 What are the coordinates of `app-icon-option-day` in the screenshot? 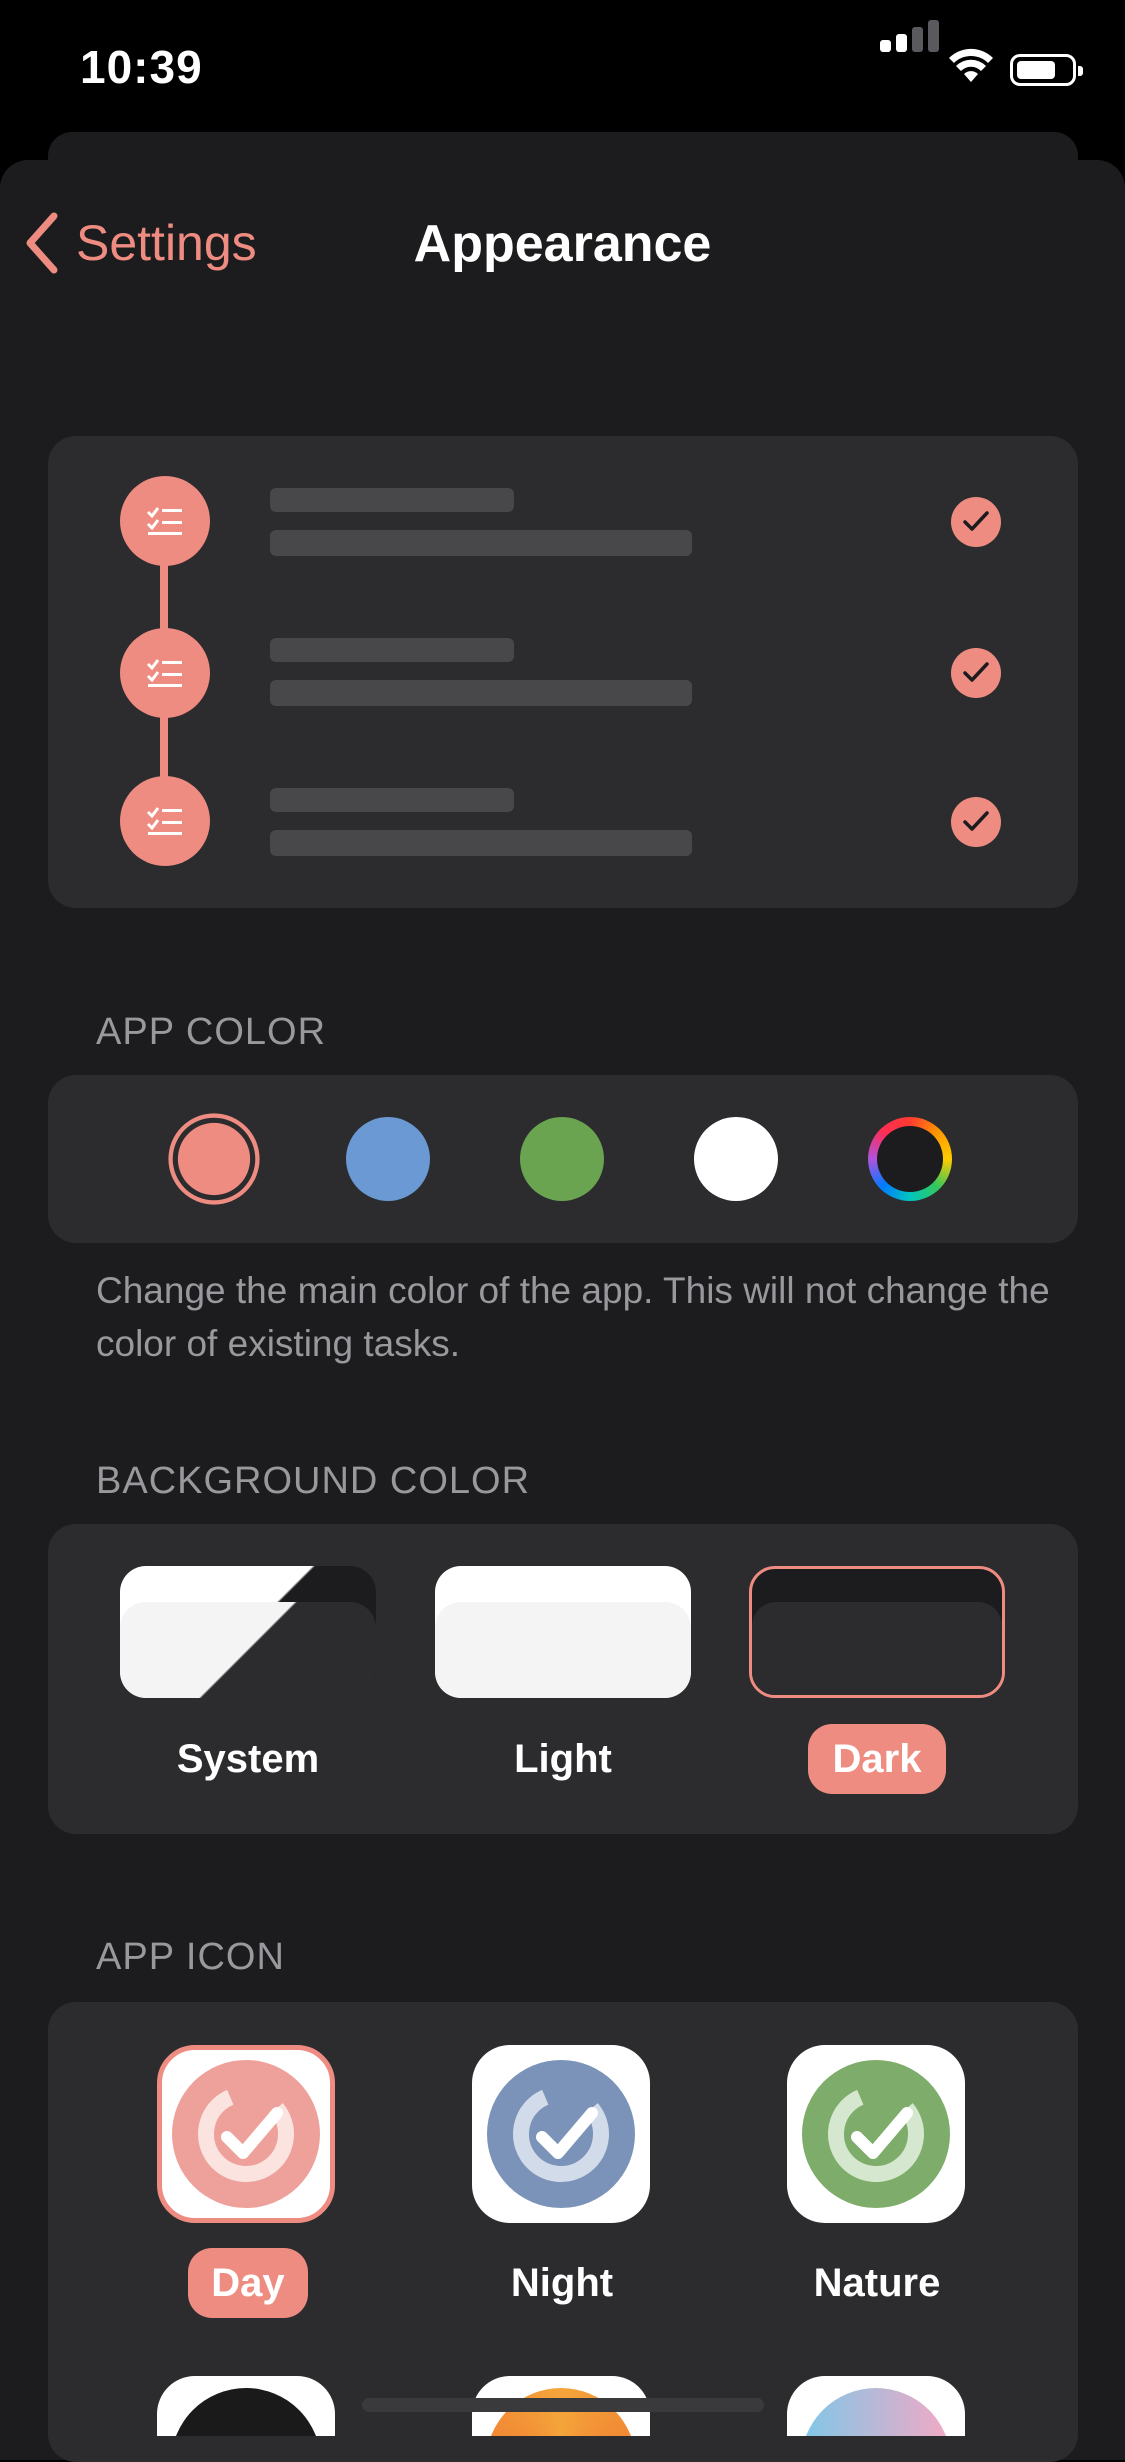 It's located at (246, 2134).